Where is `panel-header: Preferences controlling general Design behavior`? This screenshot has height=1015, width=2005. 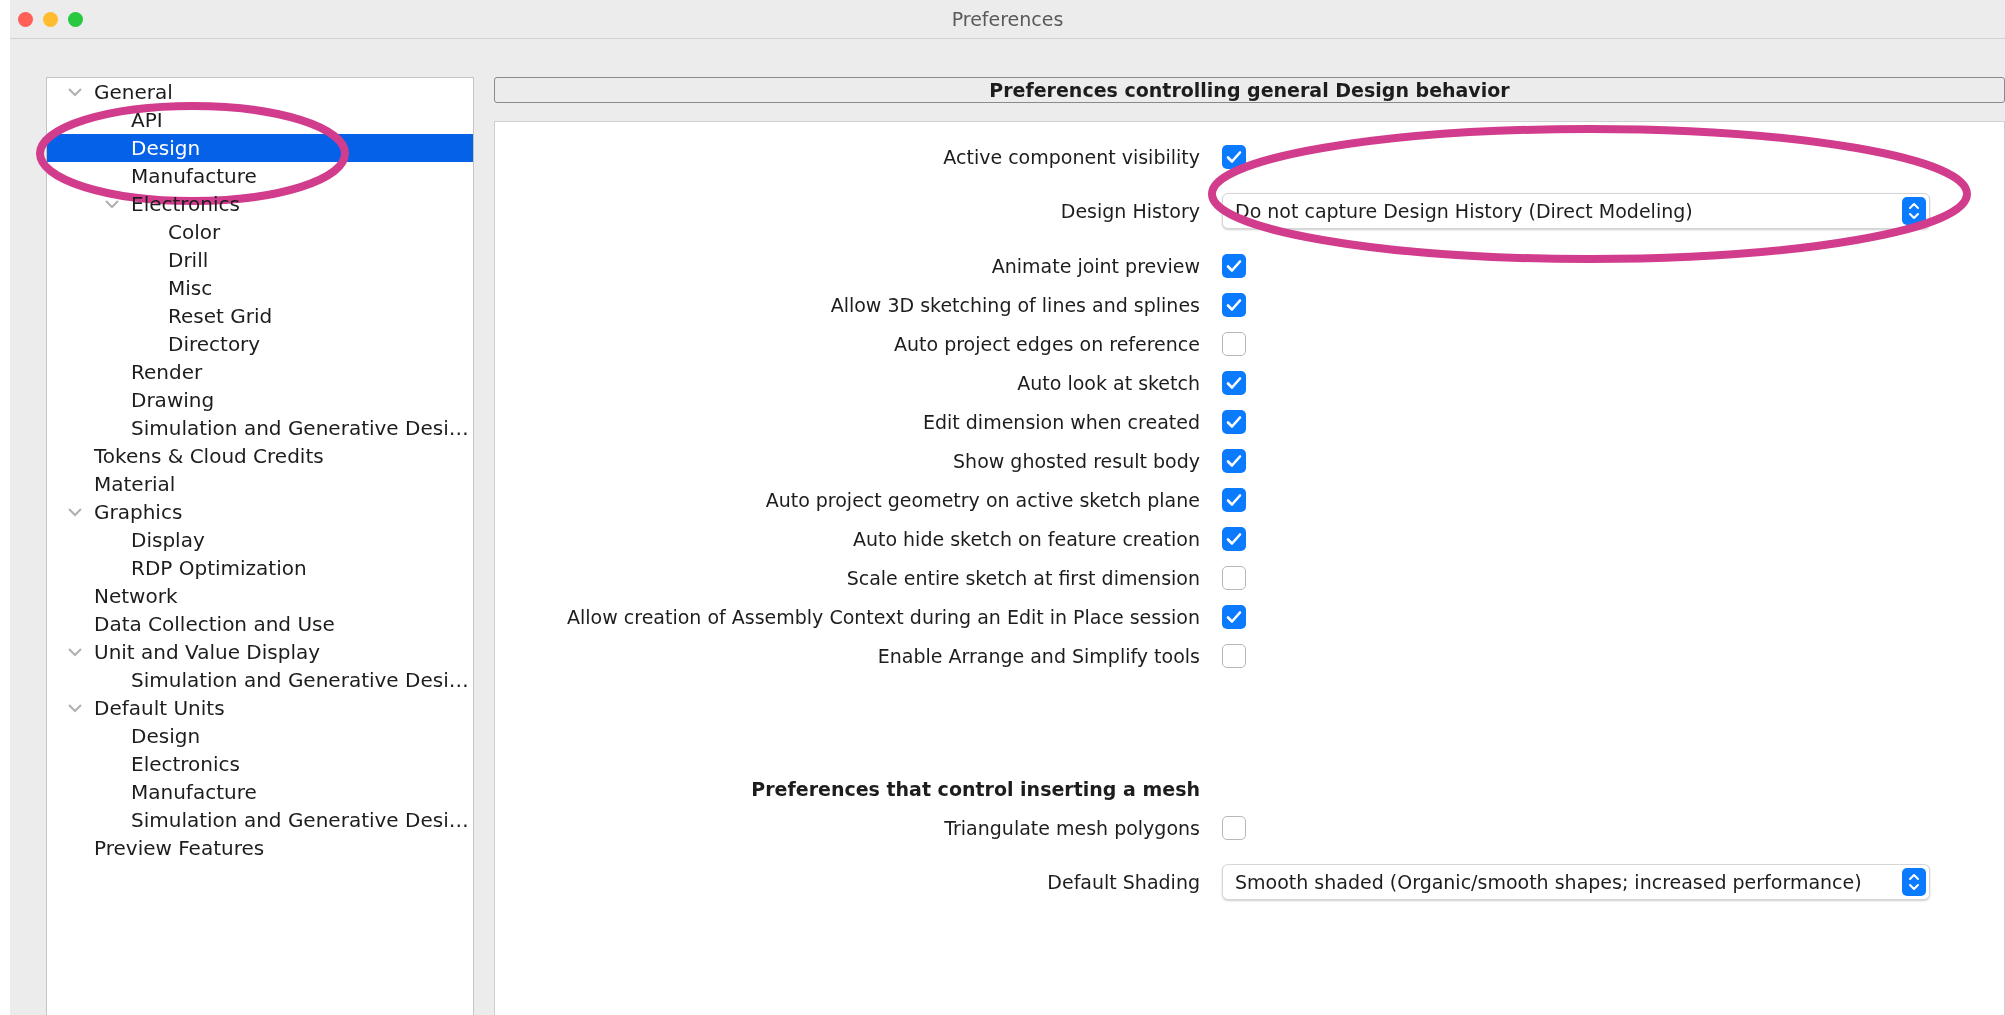 panel-header: Preferences controlling general Design behavior is located at coordinates (1249, 90).